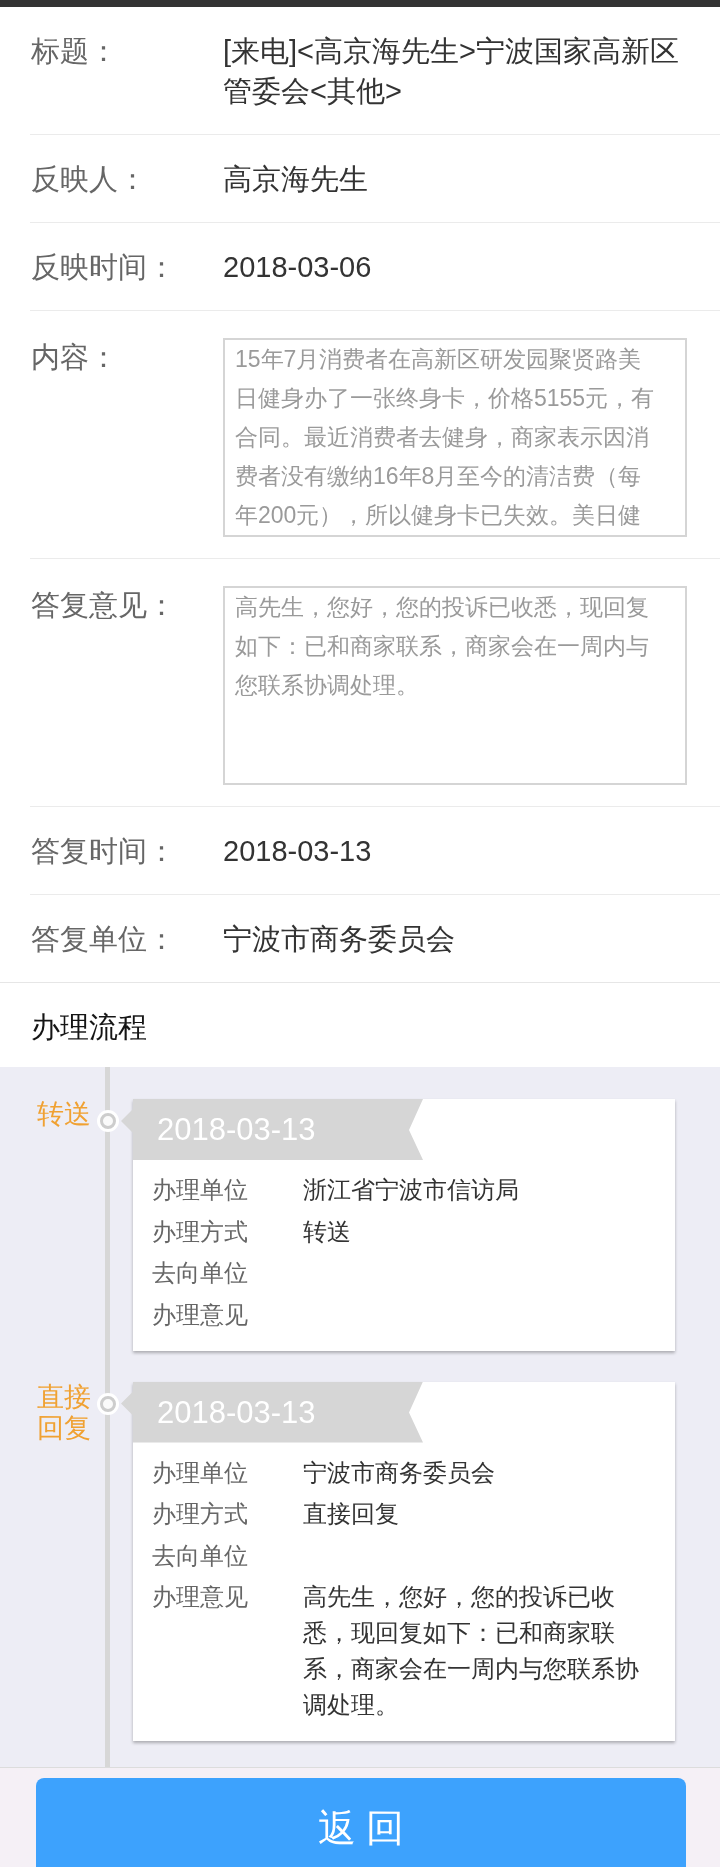 This screenshot has width=720, height=1867. Describe the element at coordinates (361, 1822) in the screenshot. I see `back-button: 返 回` at that location.